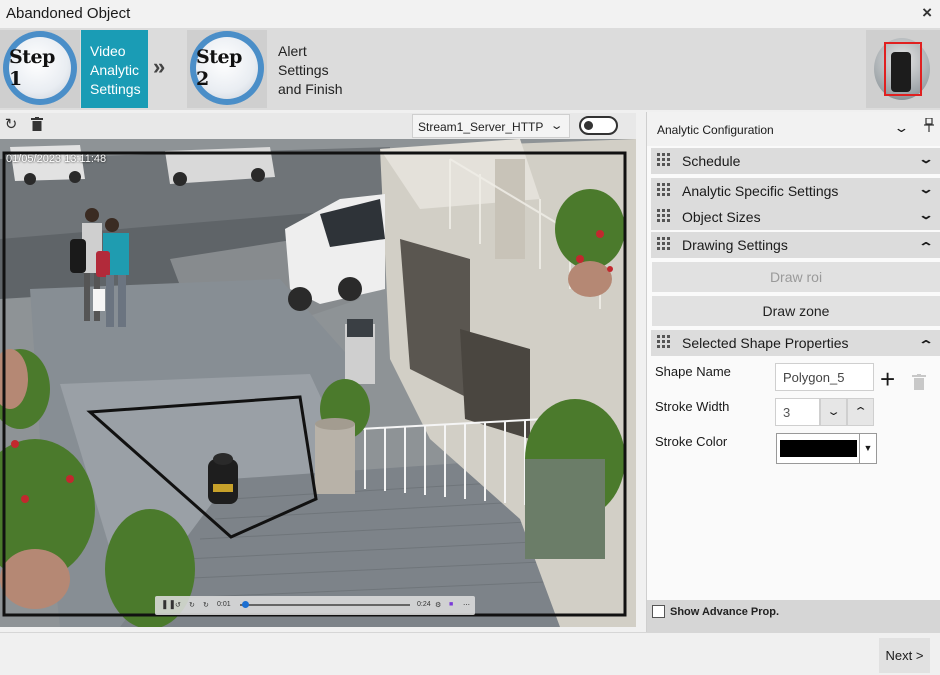  Describe the element at coordinates (692, 406) in the screenshot. I see `stroke-width-label: Stroke Width` at that location.